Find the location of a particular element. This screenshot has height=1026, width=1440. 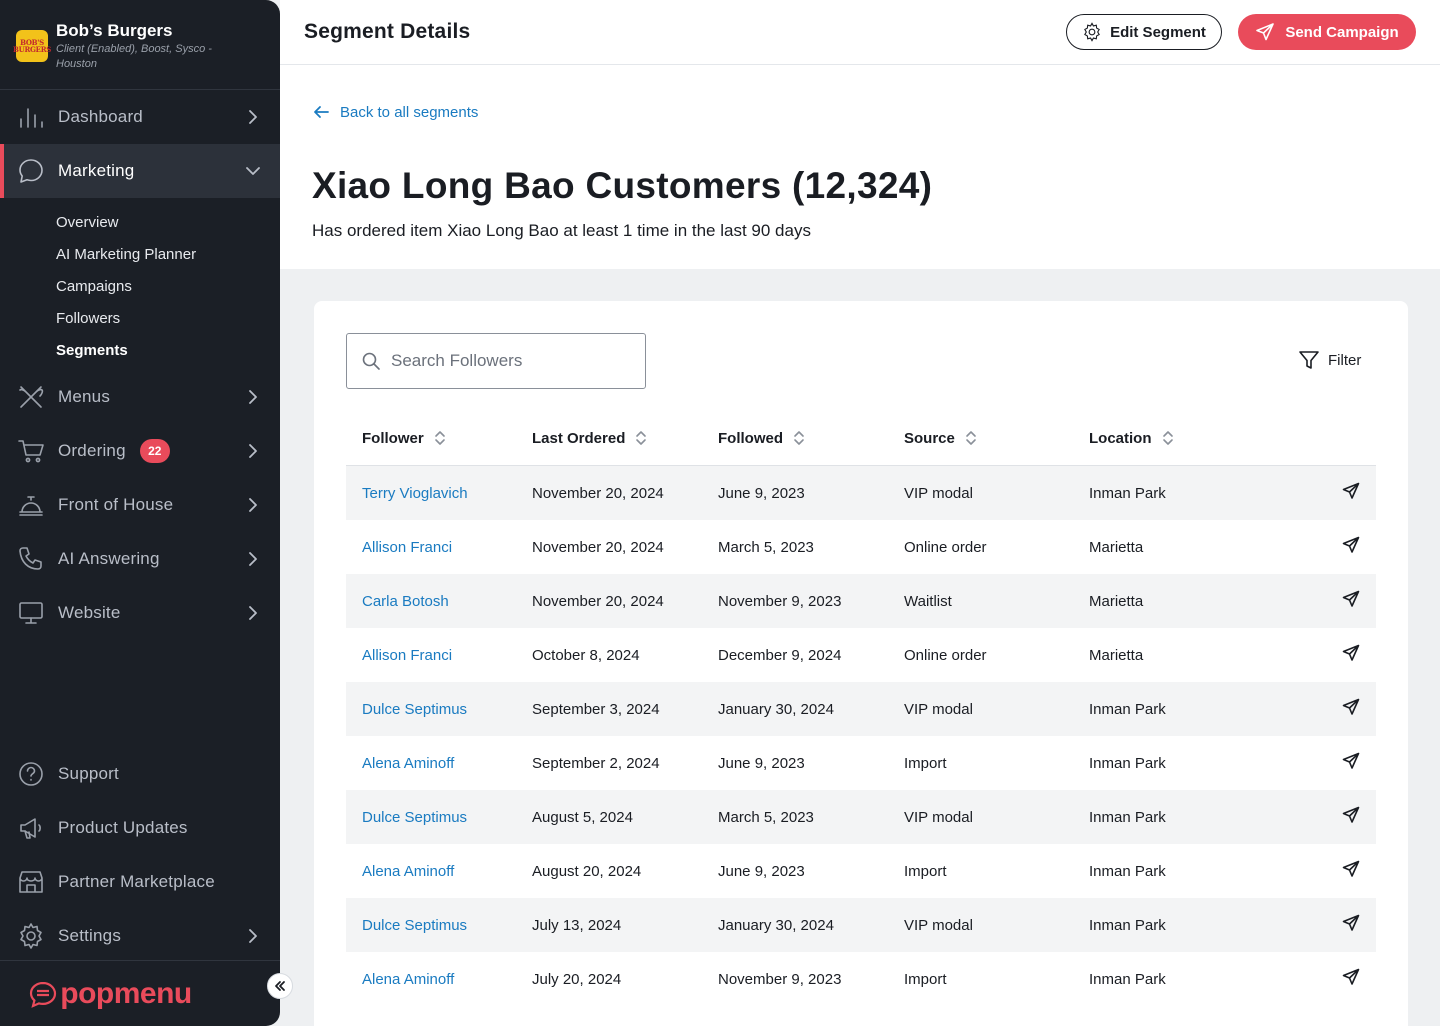

search-input is located at coordinates (511, 361).